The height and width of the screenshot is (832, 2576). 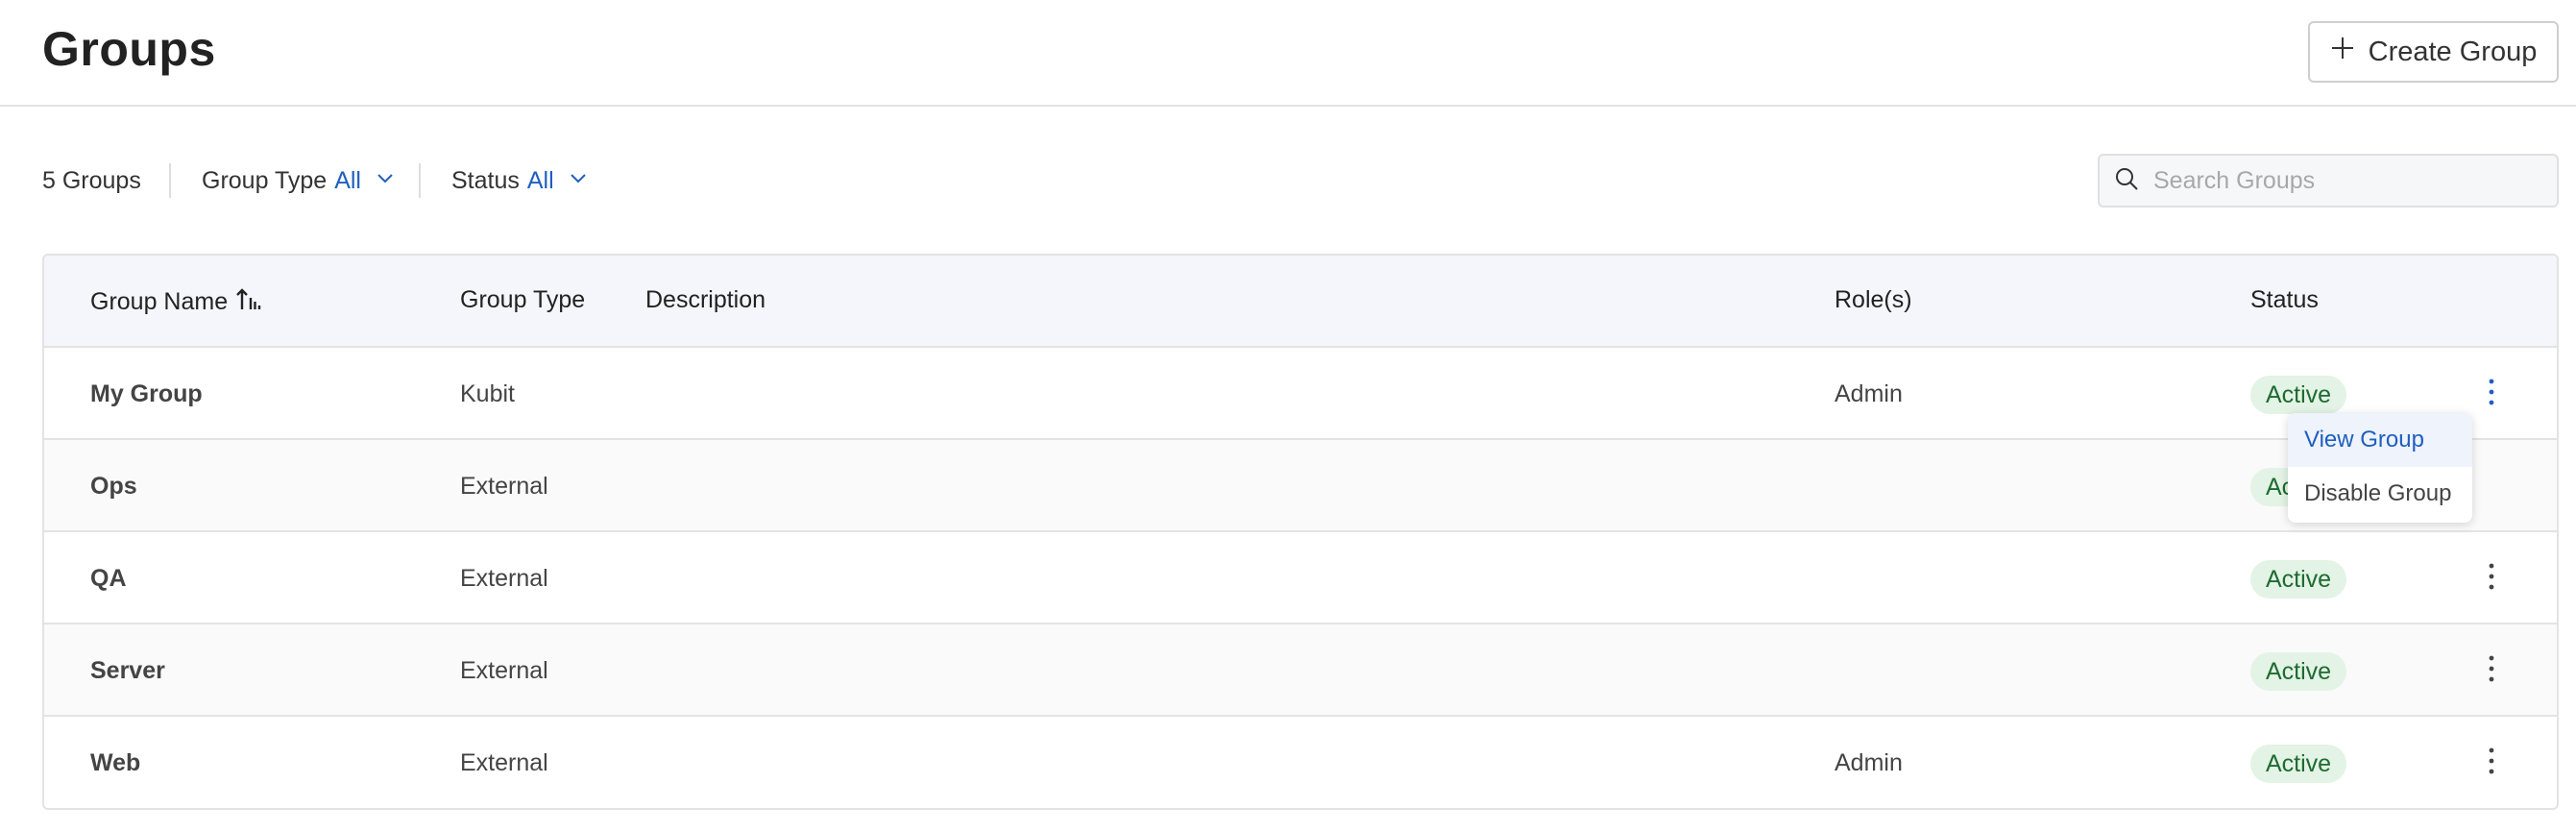 I want to click on status-filter: Status All, so click(x=520, y=180).